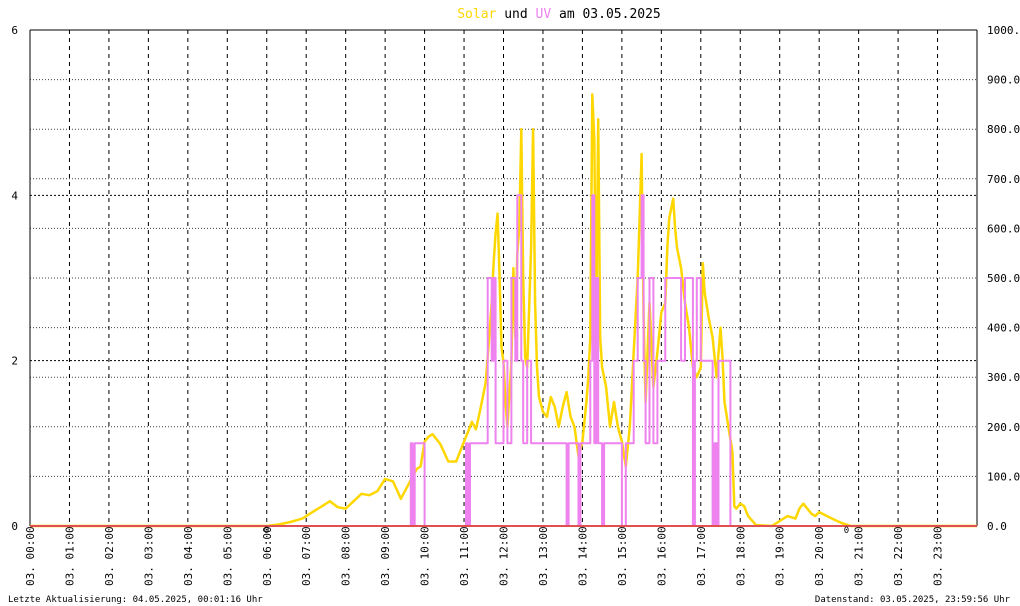 The height and width of the screenshot is (606, 1020). What do you see at coordinates (148, 556) in the screenshot?
I see `x-tick-label: 03. 03:00` at bounding box center [148, 556].